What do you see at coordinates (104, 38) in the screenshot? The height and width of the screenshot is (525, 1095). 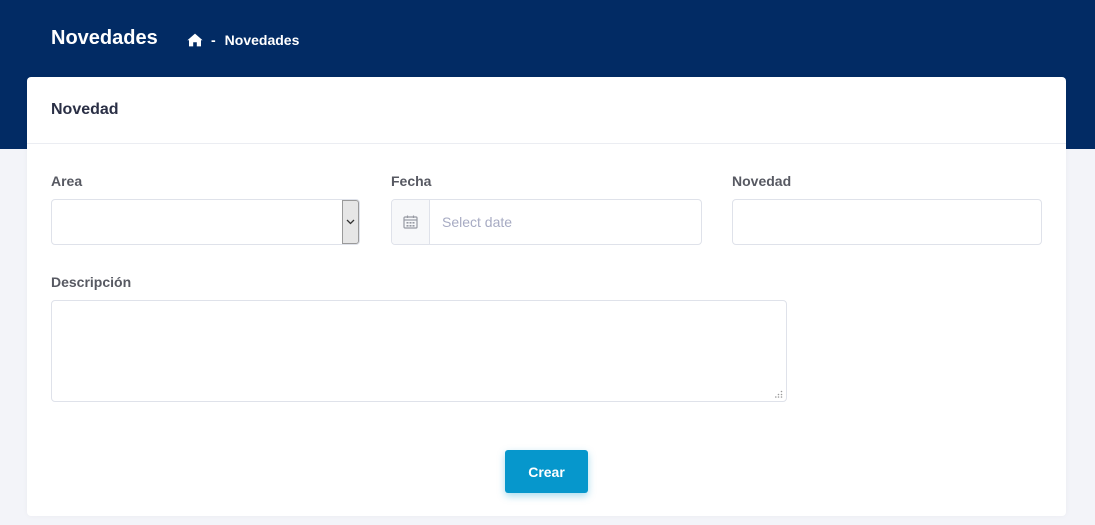 I see `page-title: Novedades` at bounding box center [104, 38].